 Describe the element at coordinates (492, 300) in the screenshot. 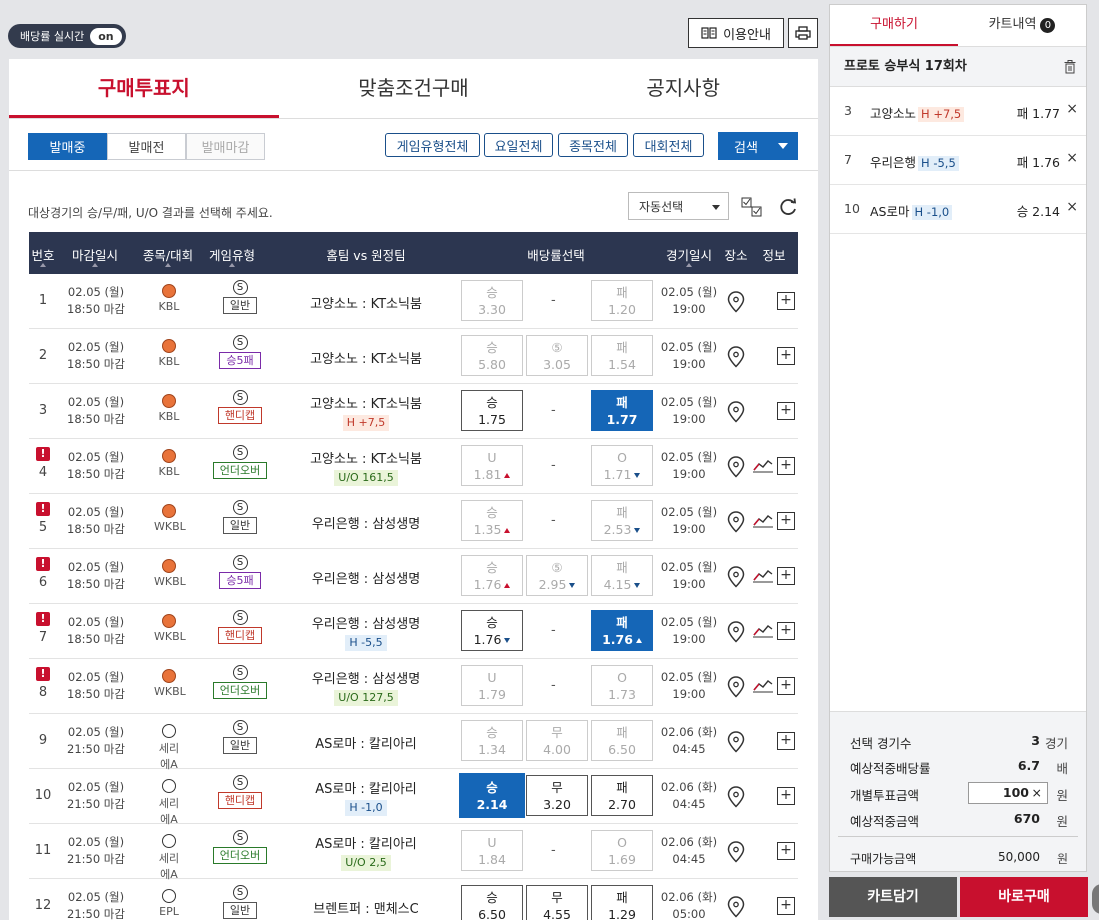

I see `odds-button: 승 3.30` at that location.